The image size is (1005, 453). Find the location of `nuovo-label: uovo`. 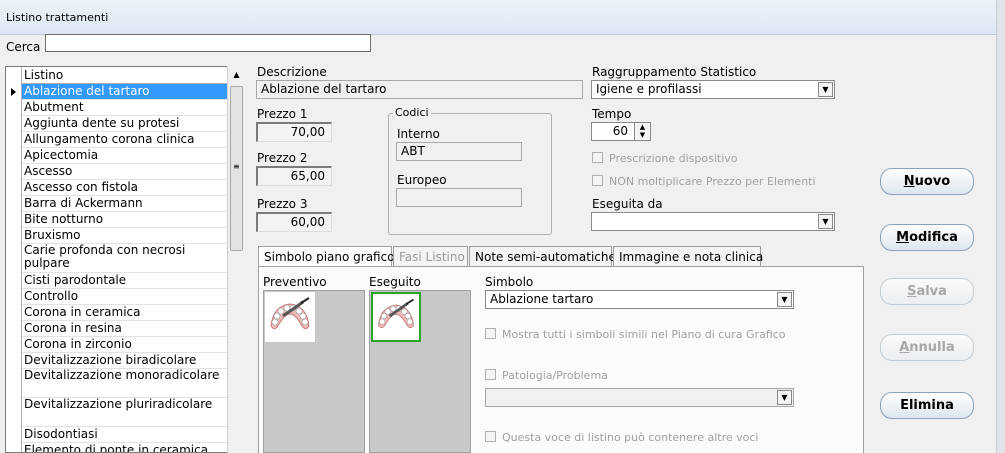

nuovo-label: uovo is located at coordinates (932, 181).